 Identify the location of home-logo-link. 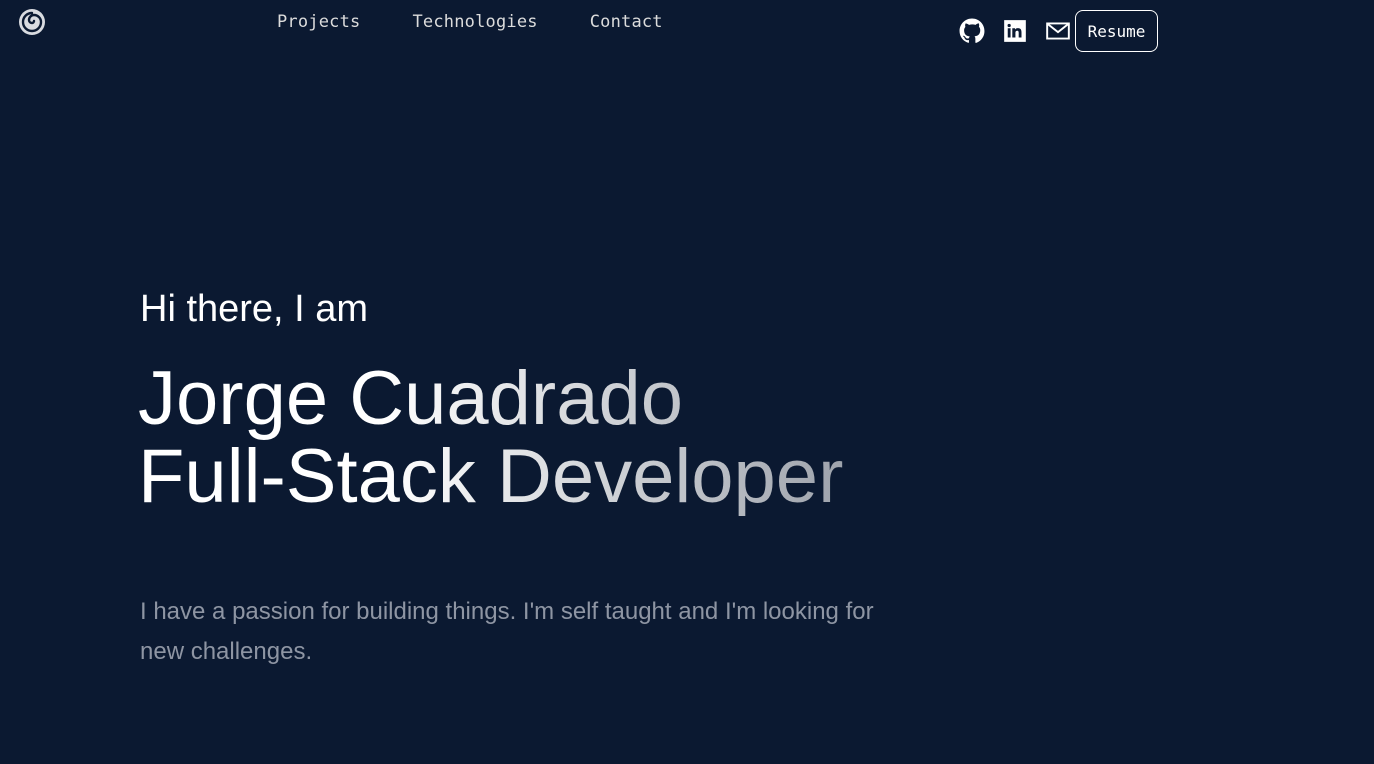
(32, 22).